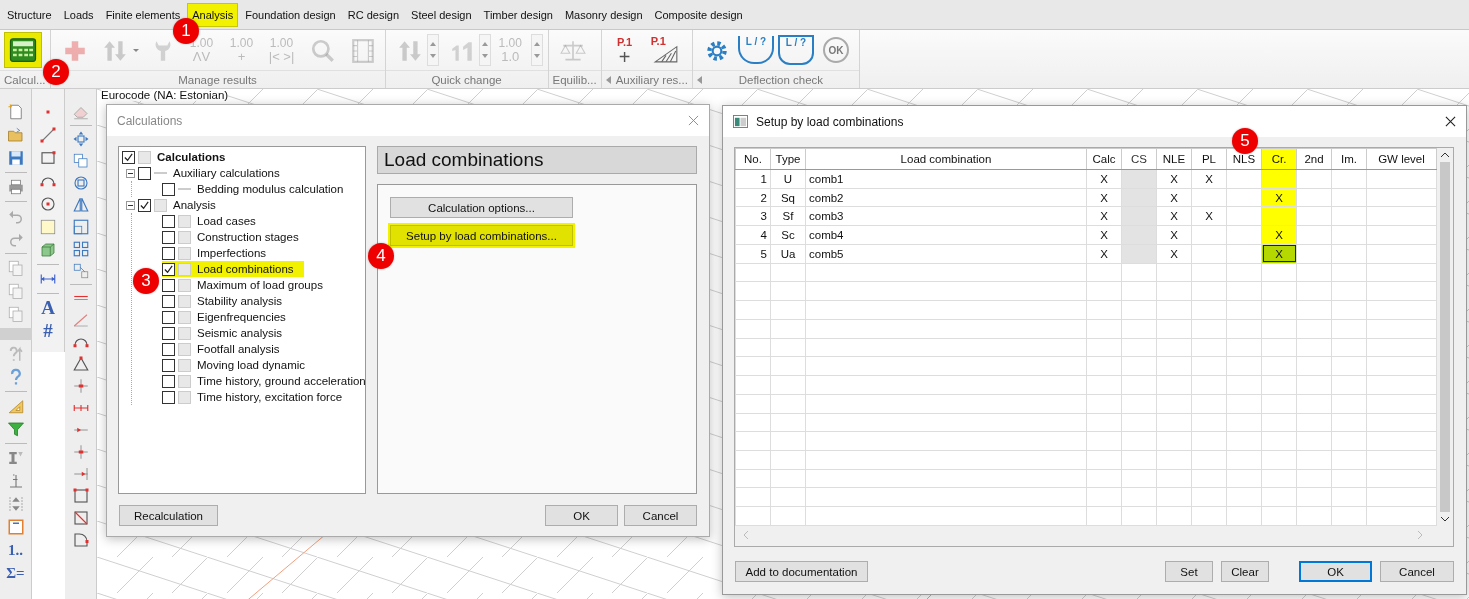  I want to click on dialog-button: Set, so click(1189, 571).